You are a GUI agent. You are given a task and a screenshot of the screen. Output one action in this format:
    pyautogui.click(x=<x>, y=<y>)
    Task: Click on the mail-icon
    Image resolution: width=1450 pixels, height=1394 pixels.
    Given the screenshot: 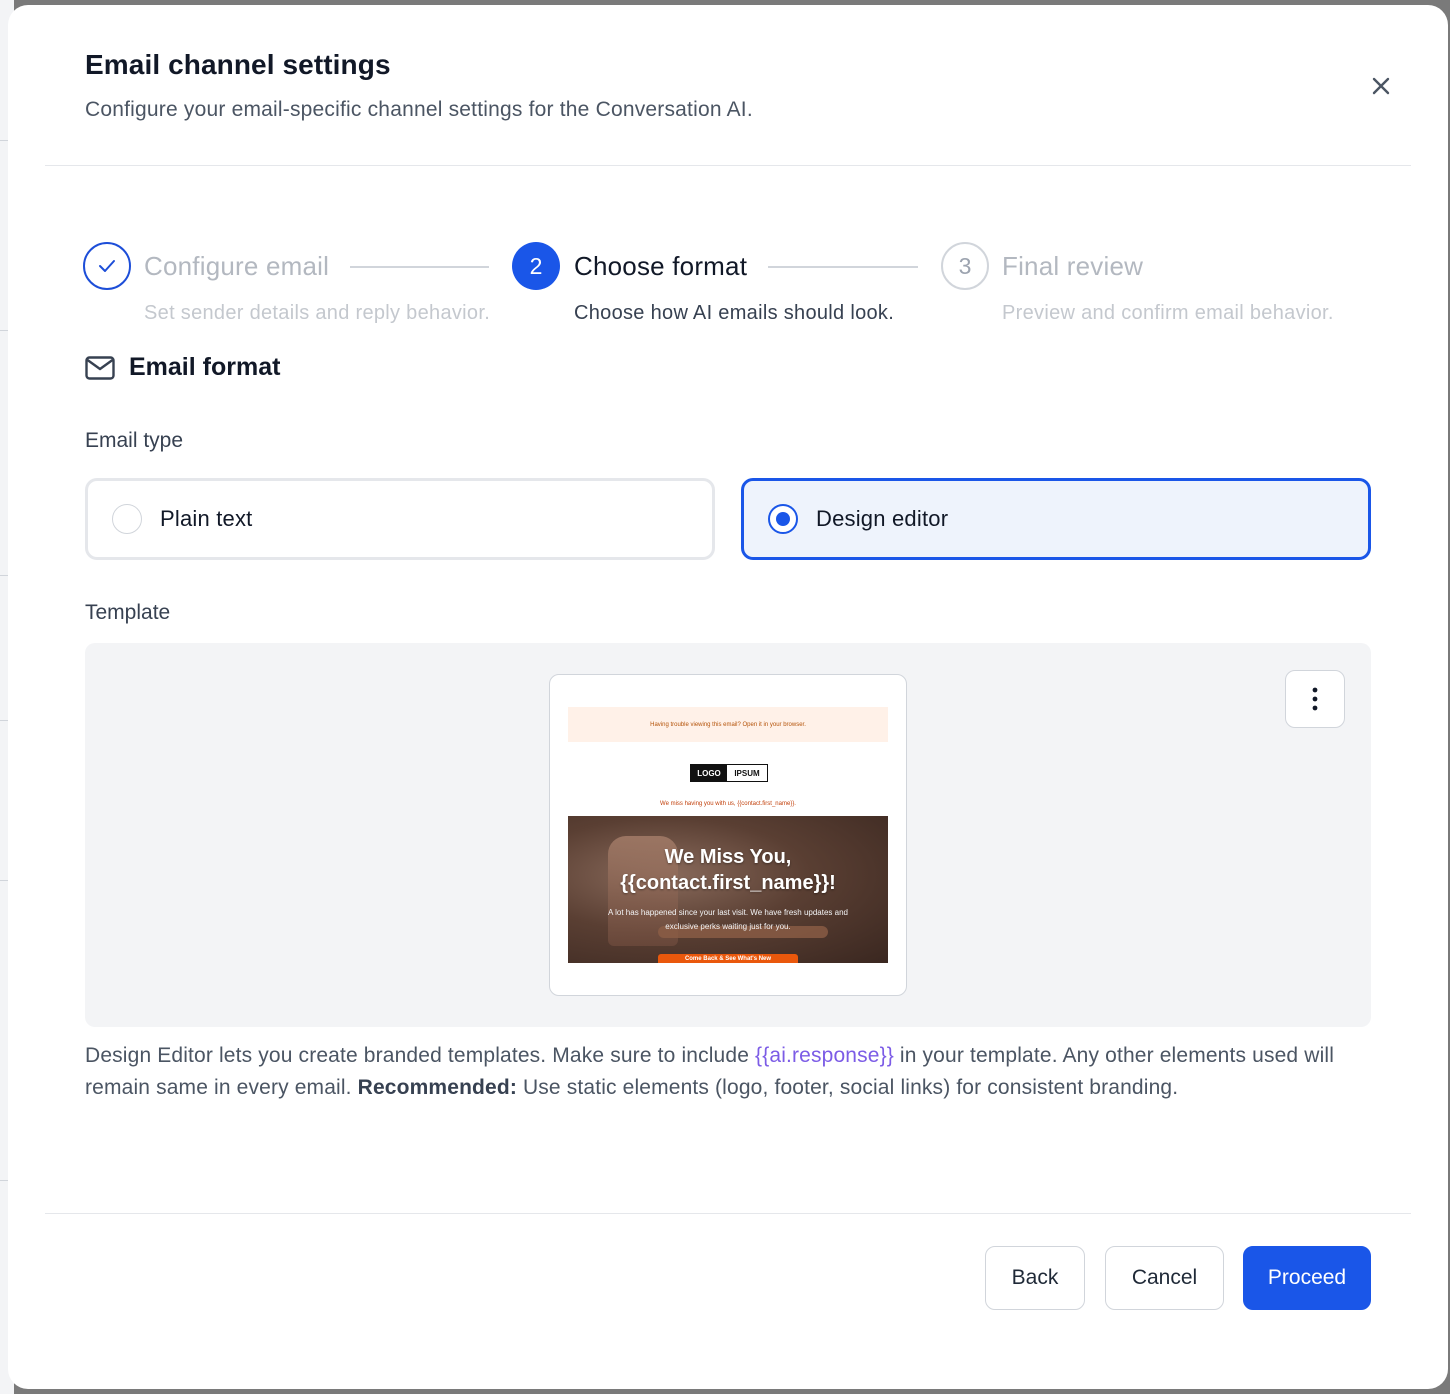 What is the action you would take?
    pyautogui.click(x=100, y=367)
    